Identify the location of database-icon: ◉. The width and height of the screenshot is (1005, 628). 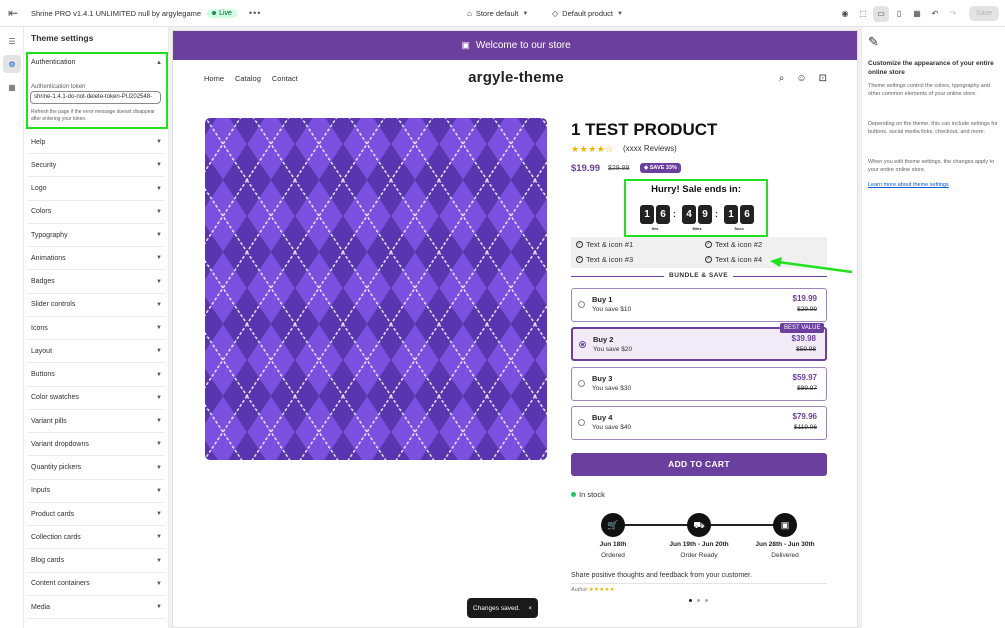
(845, 14).